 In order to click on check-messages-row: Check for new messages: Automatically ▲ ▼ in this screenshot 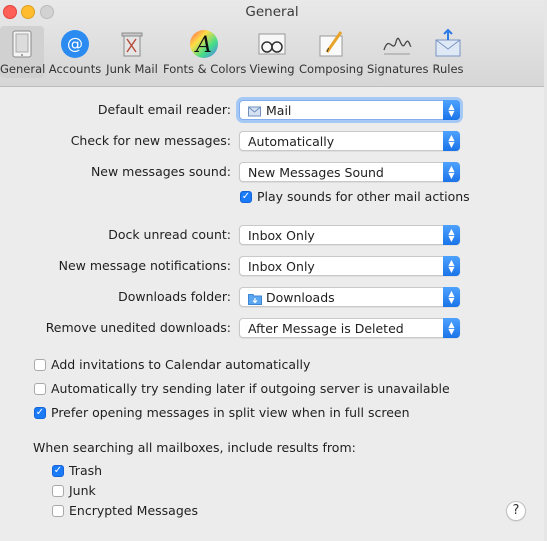, I will do `click(272, 141)`.